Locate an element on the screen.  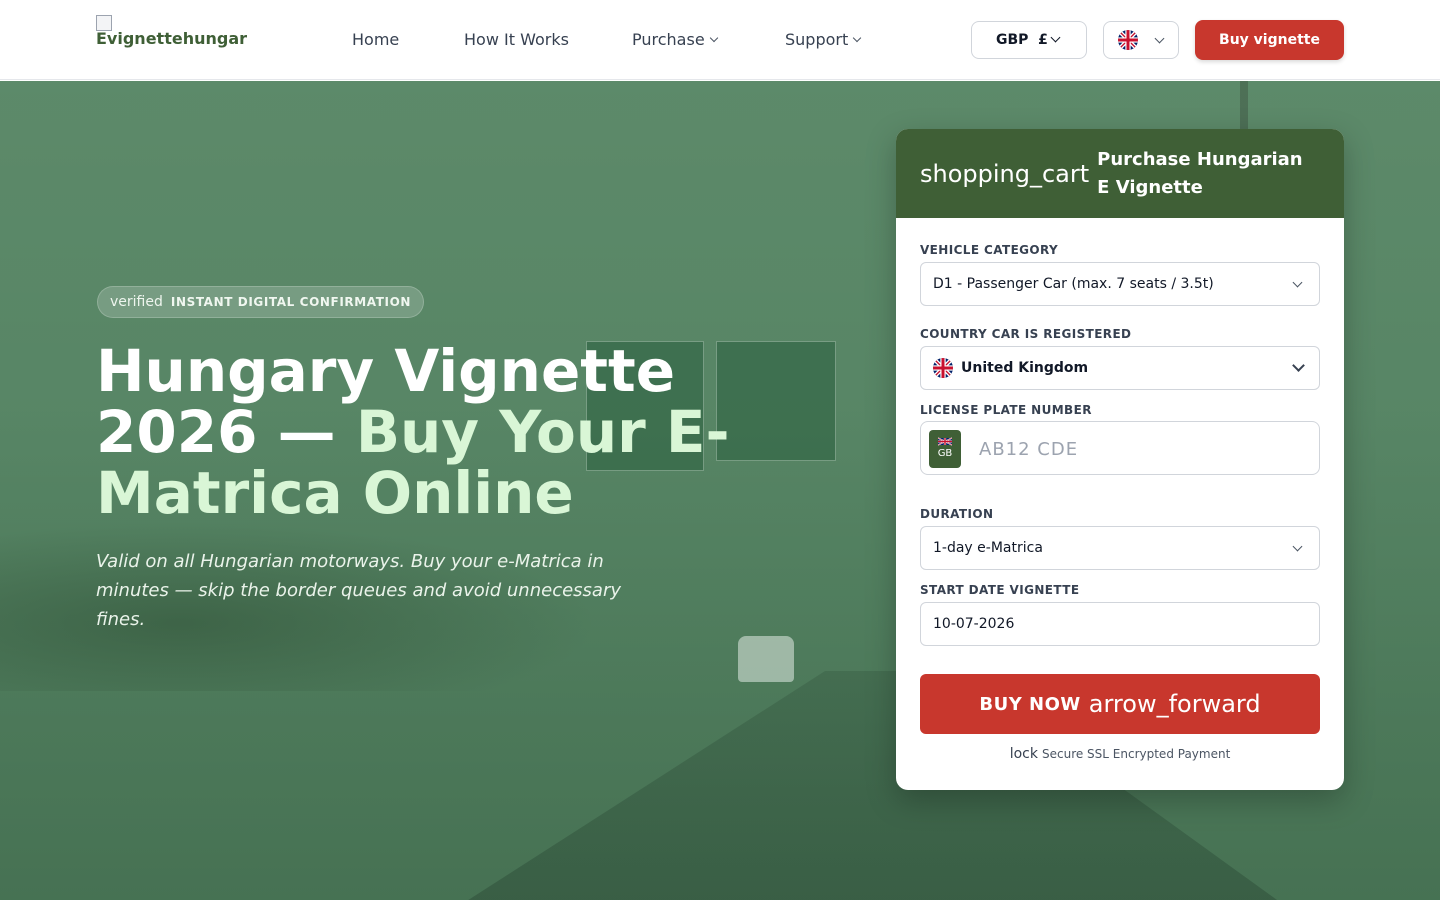
confirmation-badge: verified INSTANT DIGITAL CONFIRMATION is located at coordinates (261, 302).